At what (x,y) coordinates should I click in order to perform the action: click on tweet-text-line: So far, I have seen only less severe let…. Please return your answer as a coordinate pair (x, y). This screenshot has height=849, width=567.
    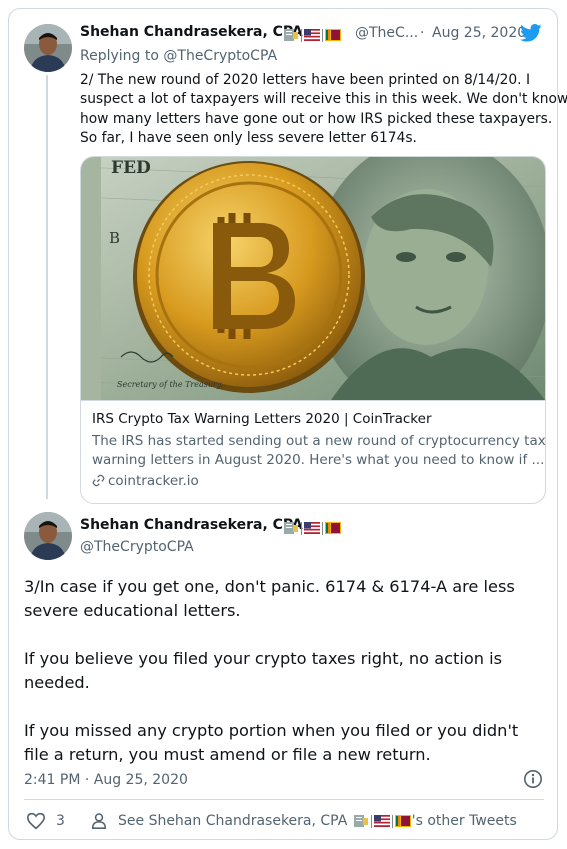
    Looking at the image, I should click on (248, 138).